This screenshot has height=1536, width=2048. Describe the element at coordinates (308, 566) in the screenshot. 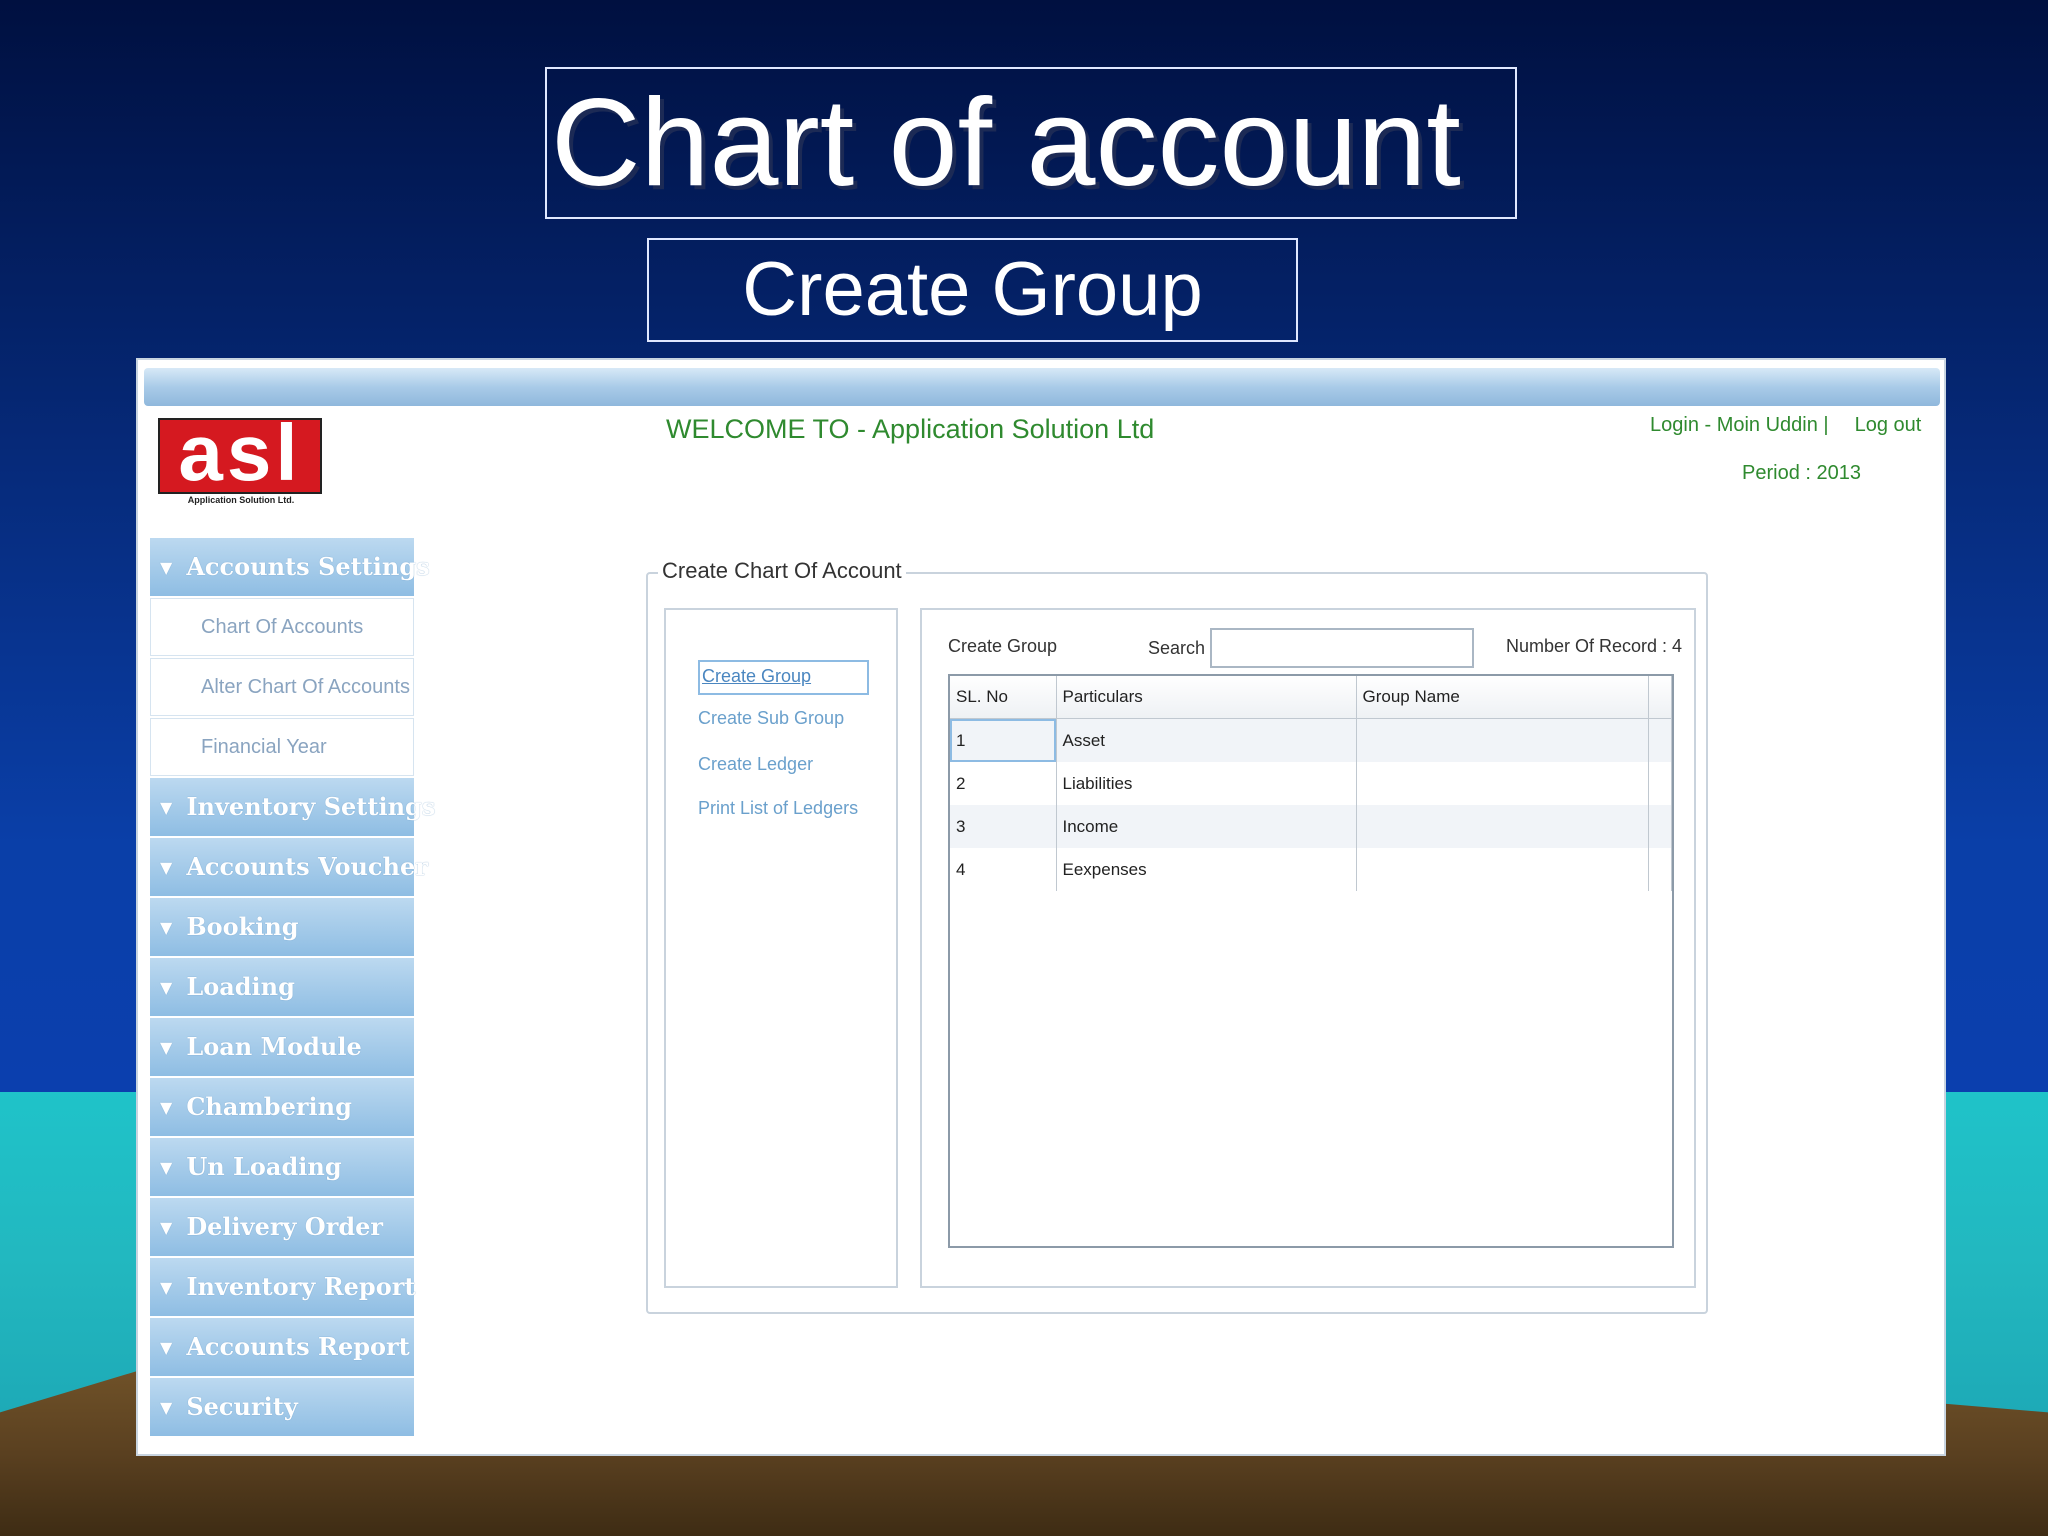

I see `sidebar-section-label: Accounts Settings` at that location.